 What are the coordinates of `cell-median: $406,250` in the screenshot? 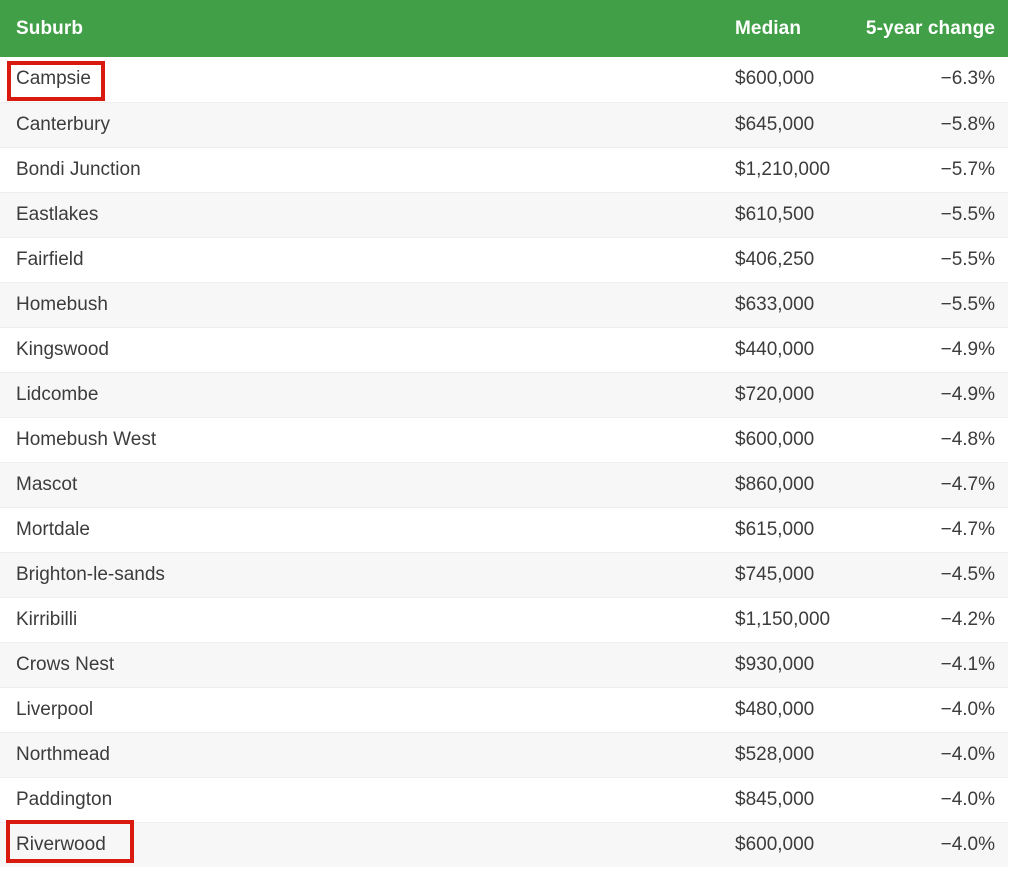 It's located at (590, 259).